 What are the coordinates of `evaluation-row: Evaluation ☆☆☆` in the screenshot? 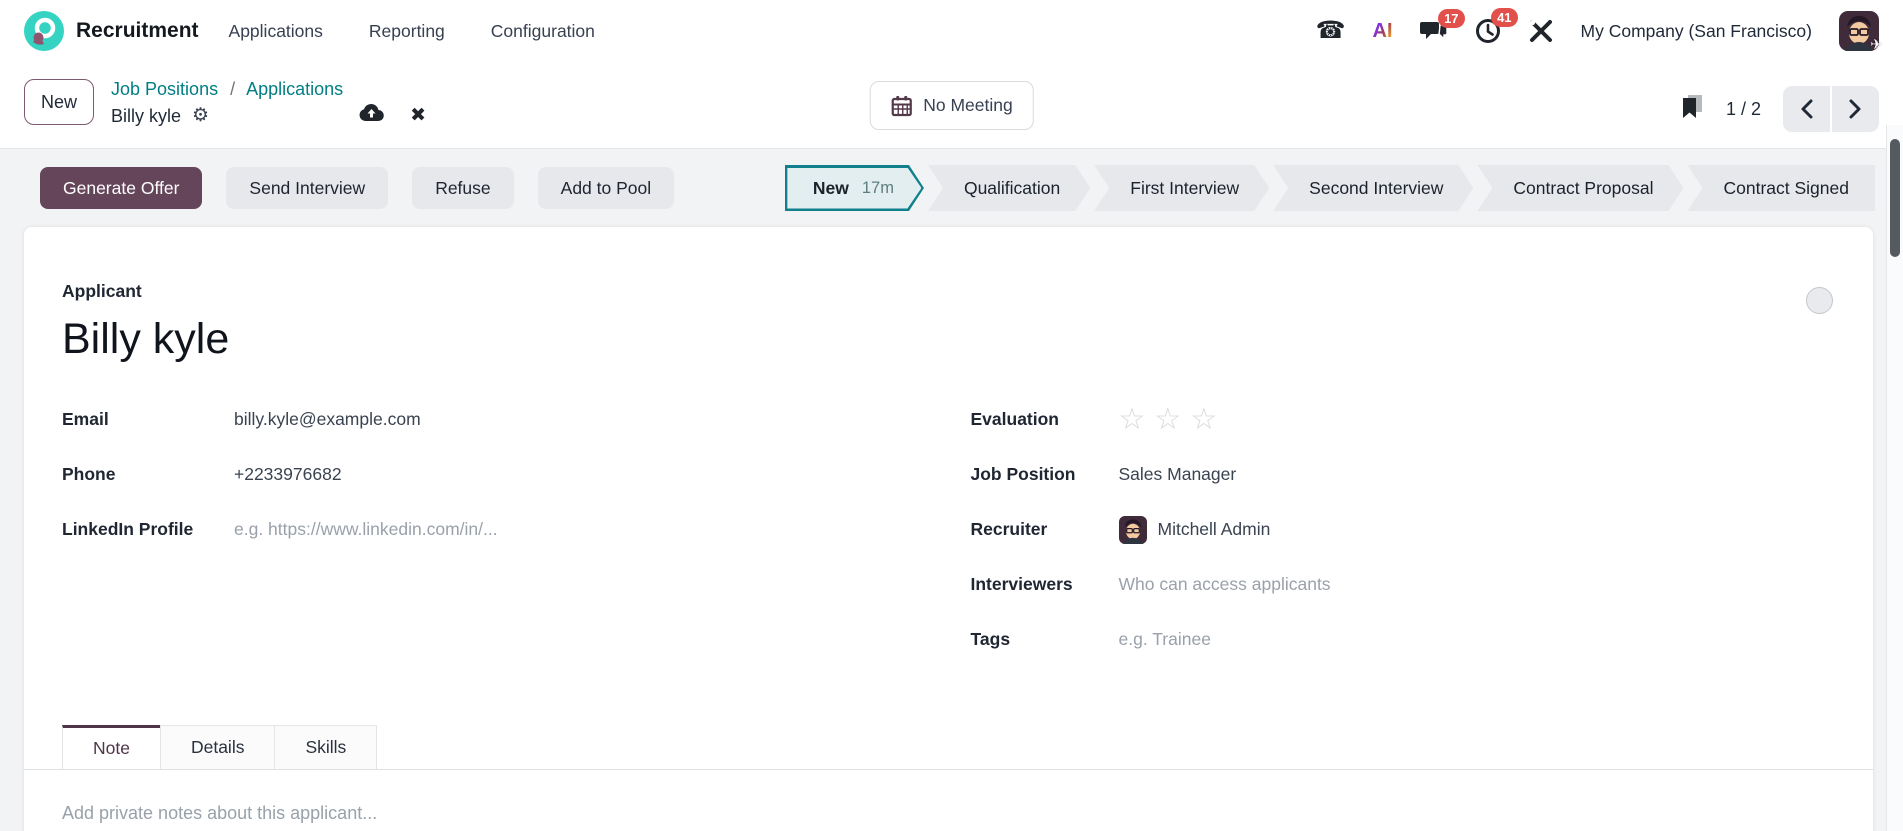 It's located at (1403, 419).